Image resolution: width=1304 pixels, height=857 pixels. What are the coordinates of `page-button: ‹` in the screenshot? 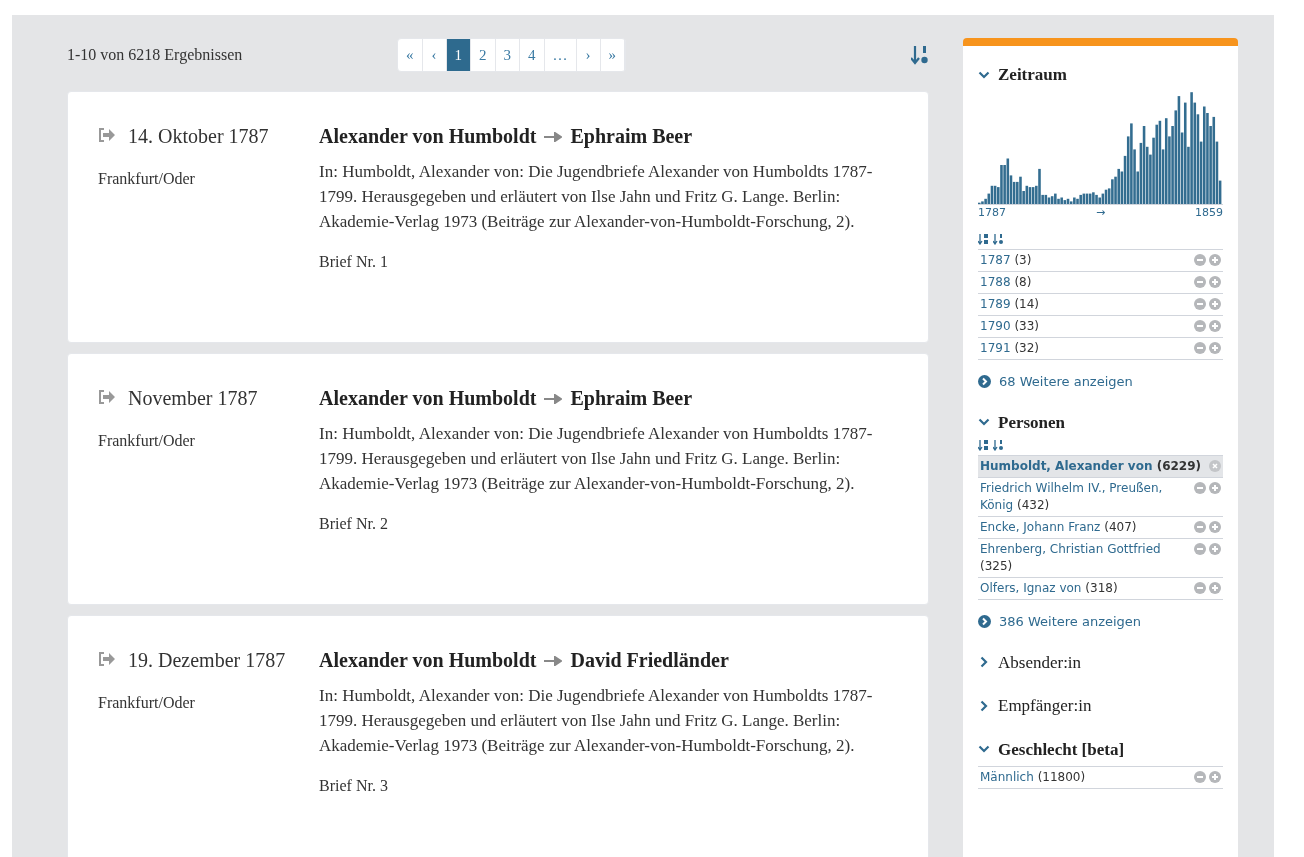 It's located at (434, 55).